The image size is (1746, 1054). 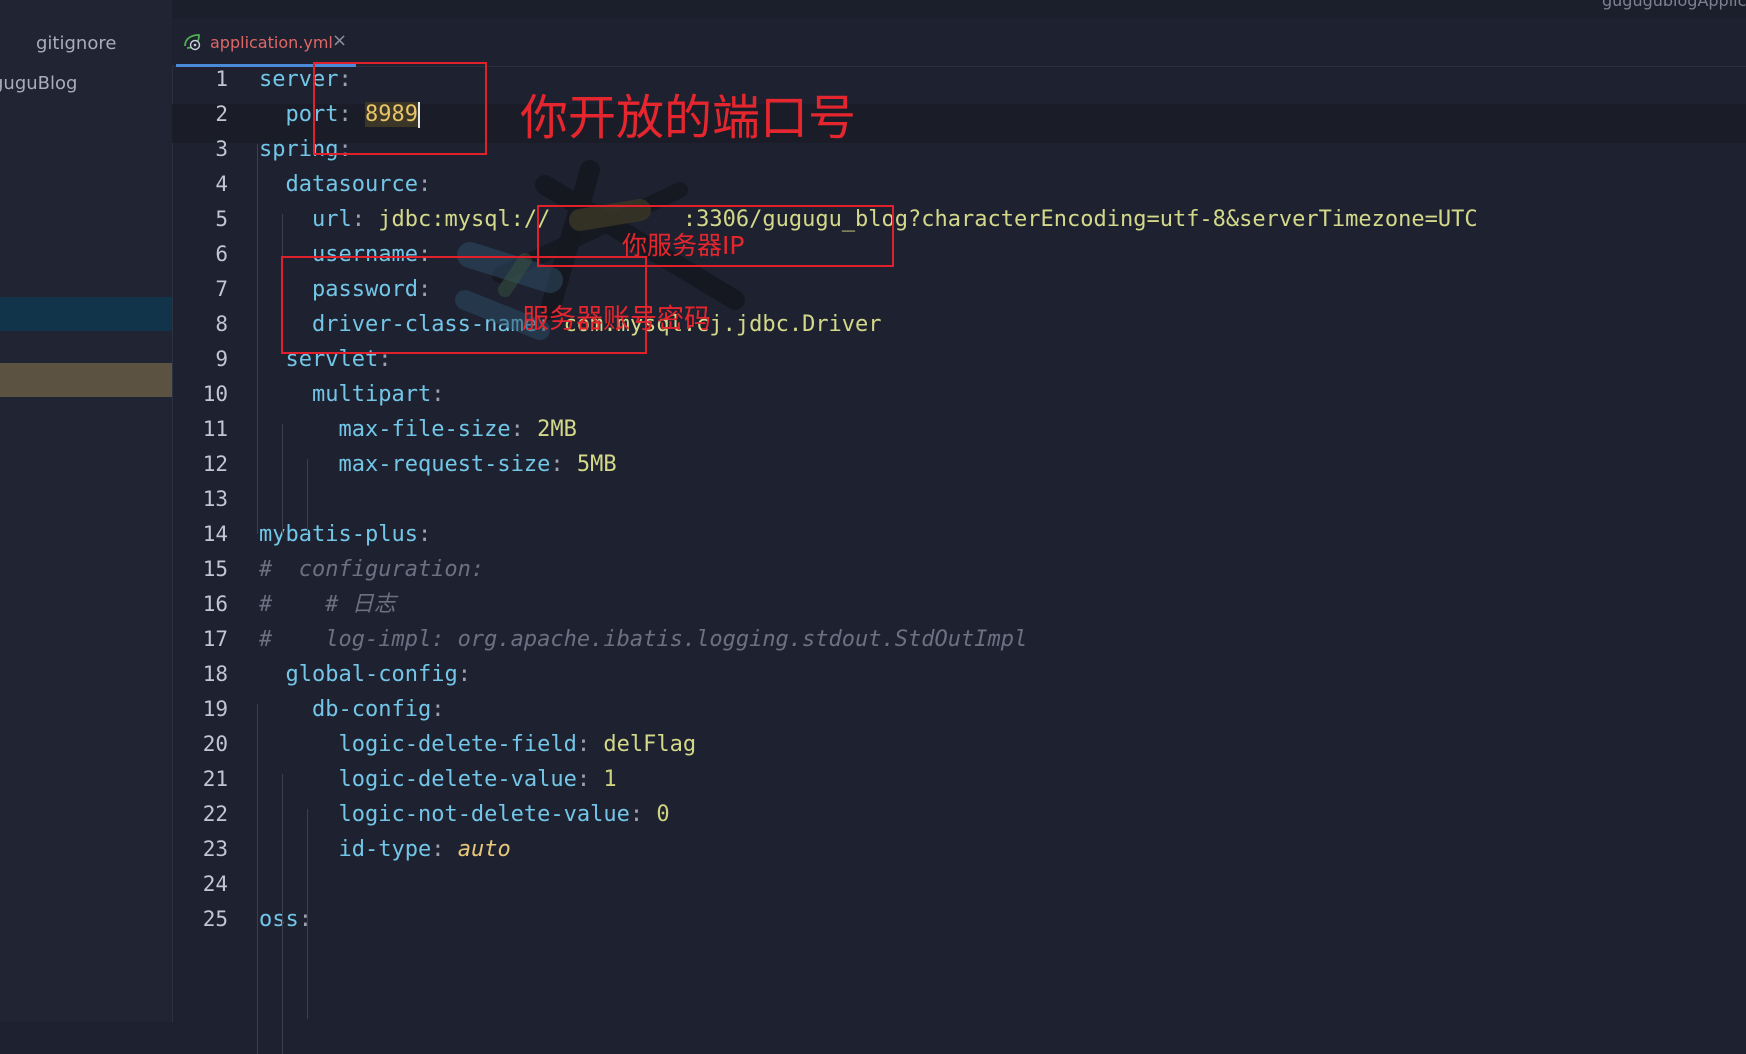 I want to click on yaml-comment: # configuration:, so click(x=372, y=569).